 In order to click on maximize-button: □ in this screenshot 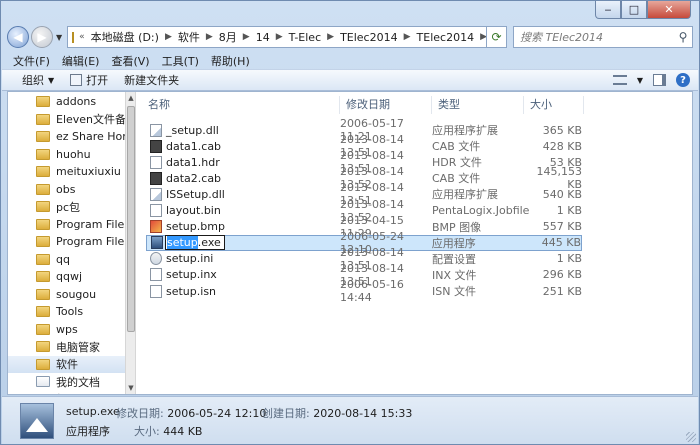, I will do `click(634, 10)`.